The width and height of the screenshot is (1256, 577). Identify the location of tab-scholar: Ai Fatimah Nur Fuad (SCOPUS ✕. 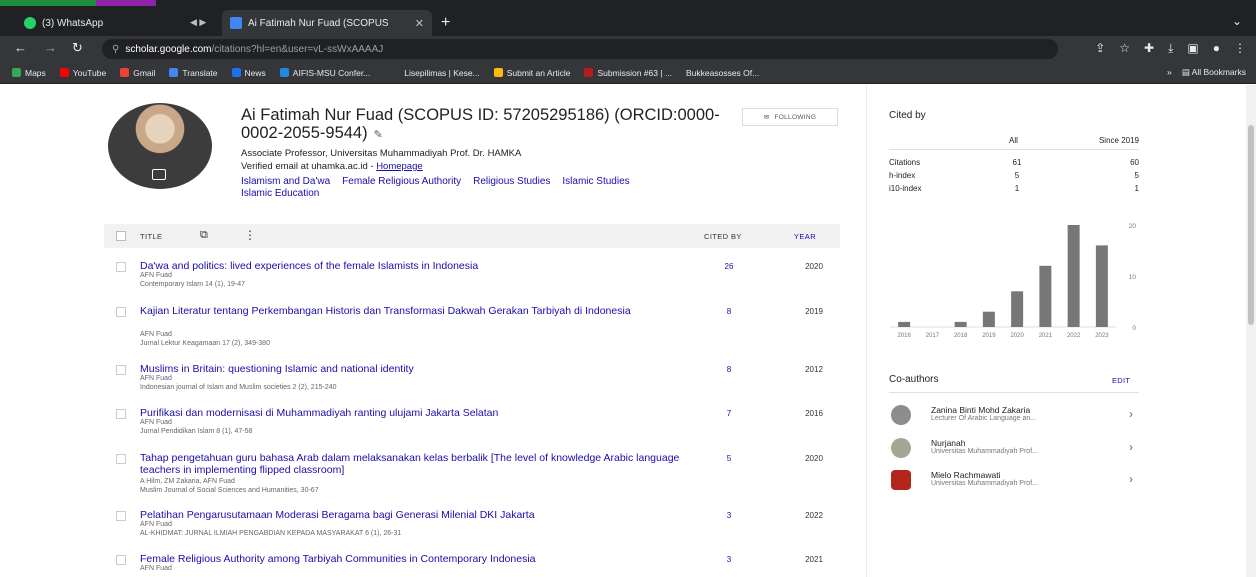
(327, 23).